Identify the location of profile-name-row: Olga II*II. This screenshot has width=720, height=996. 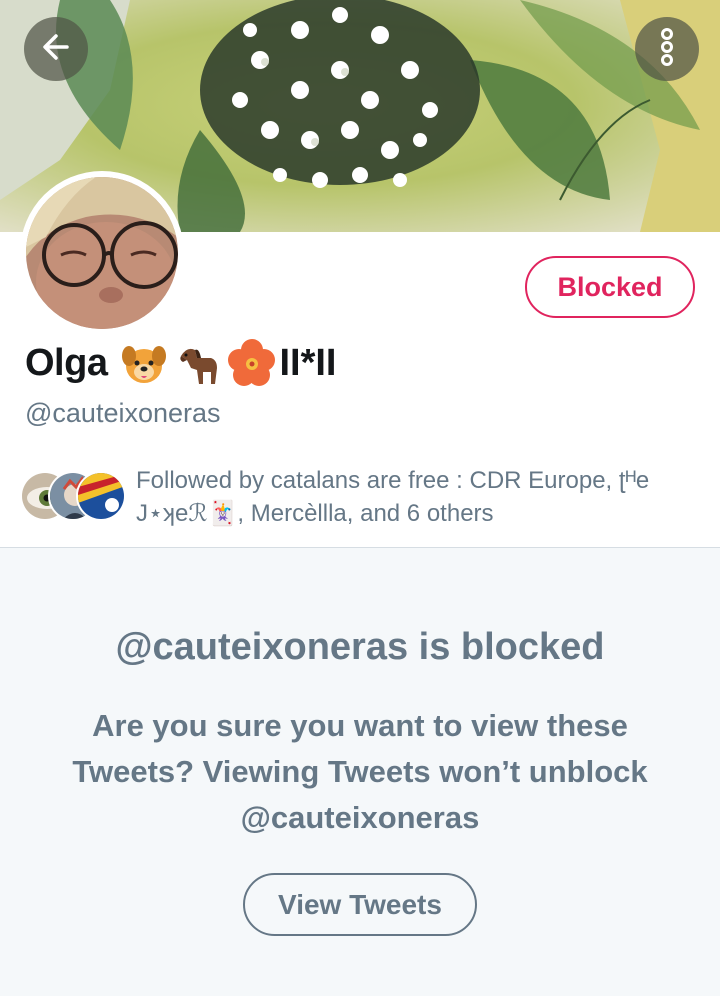
(181, 363).